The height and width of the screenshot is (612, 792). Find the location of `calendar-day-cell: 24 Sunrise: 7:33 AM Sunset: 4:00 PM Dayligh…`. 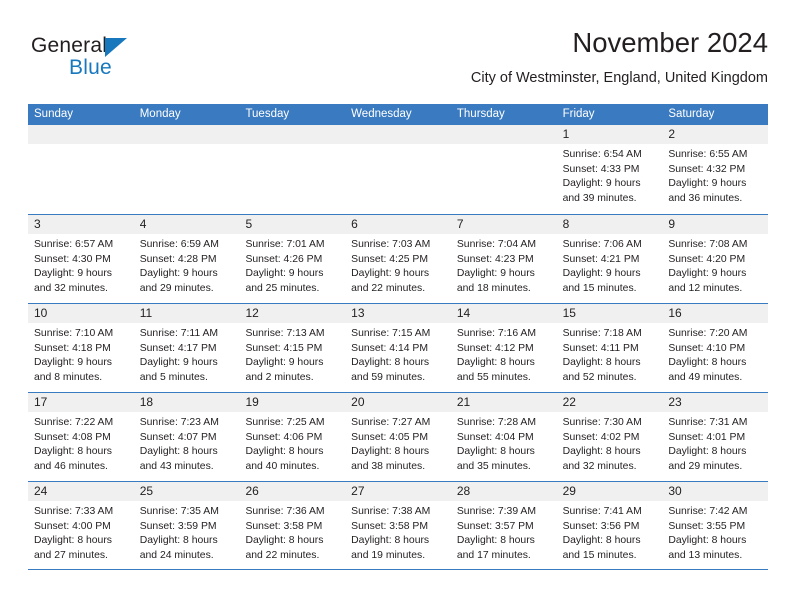

calendar-day-cell: 24 Sunrise: 7:33 AM Sunset: 4:00 PM Dayligh… is located at coordinates (81, 525).